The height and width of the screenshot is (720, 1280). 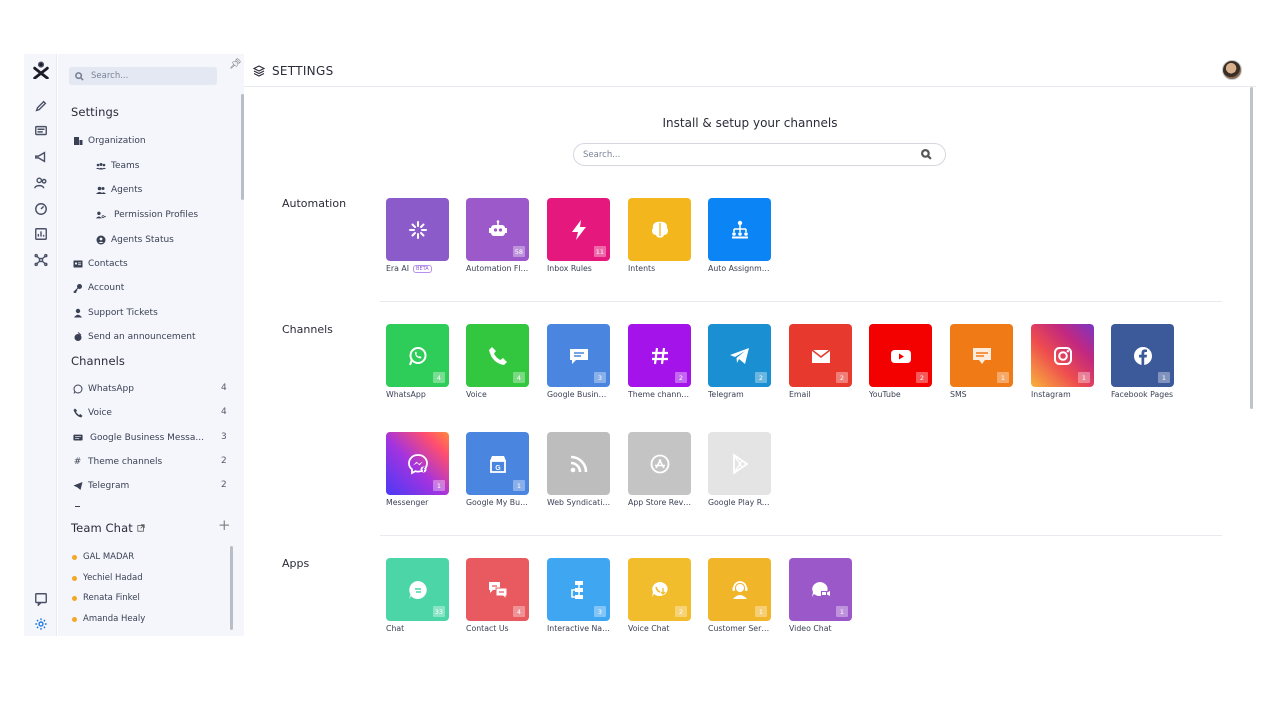 What do you see at coordinates (231, 588) in the screenshot?
I see `team-chat-scrollbar` at bounding box center [231, 588].